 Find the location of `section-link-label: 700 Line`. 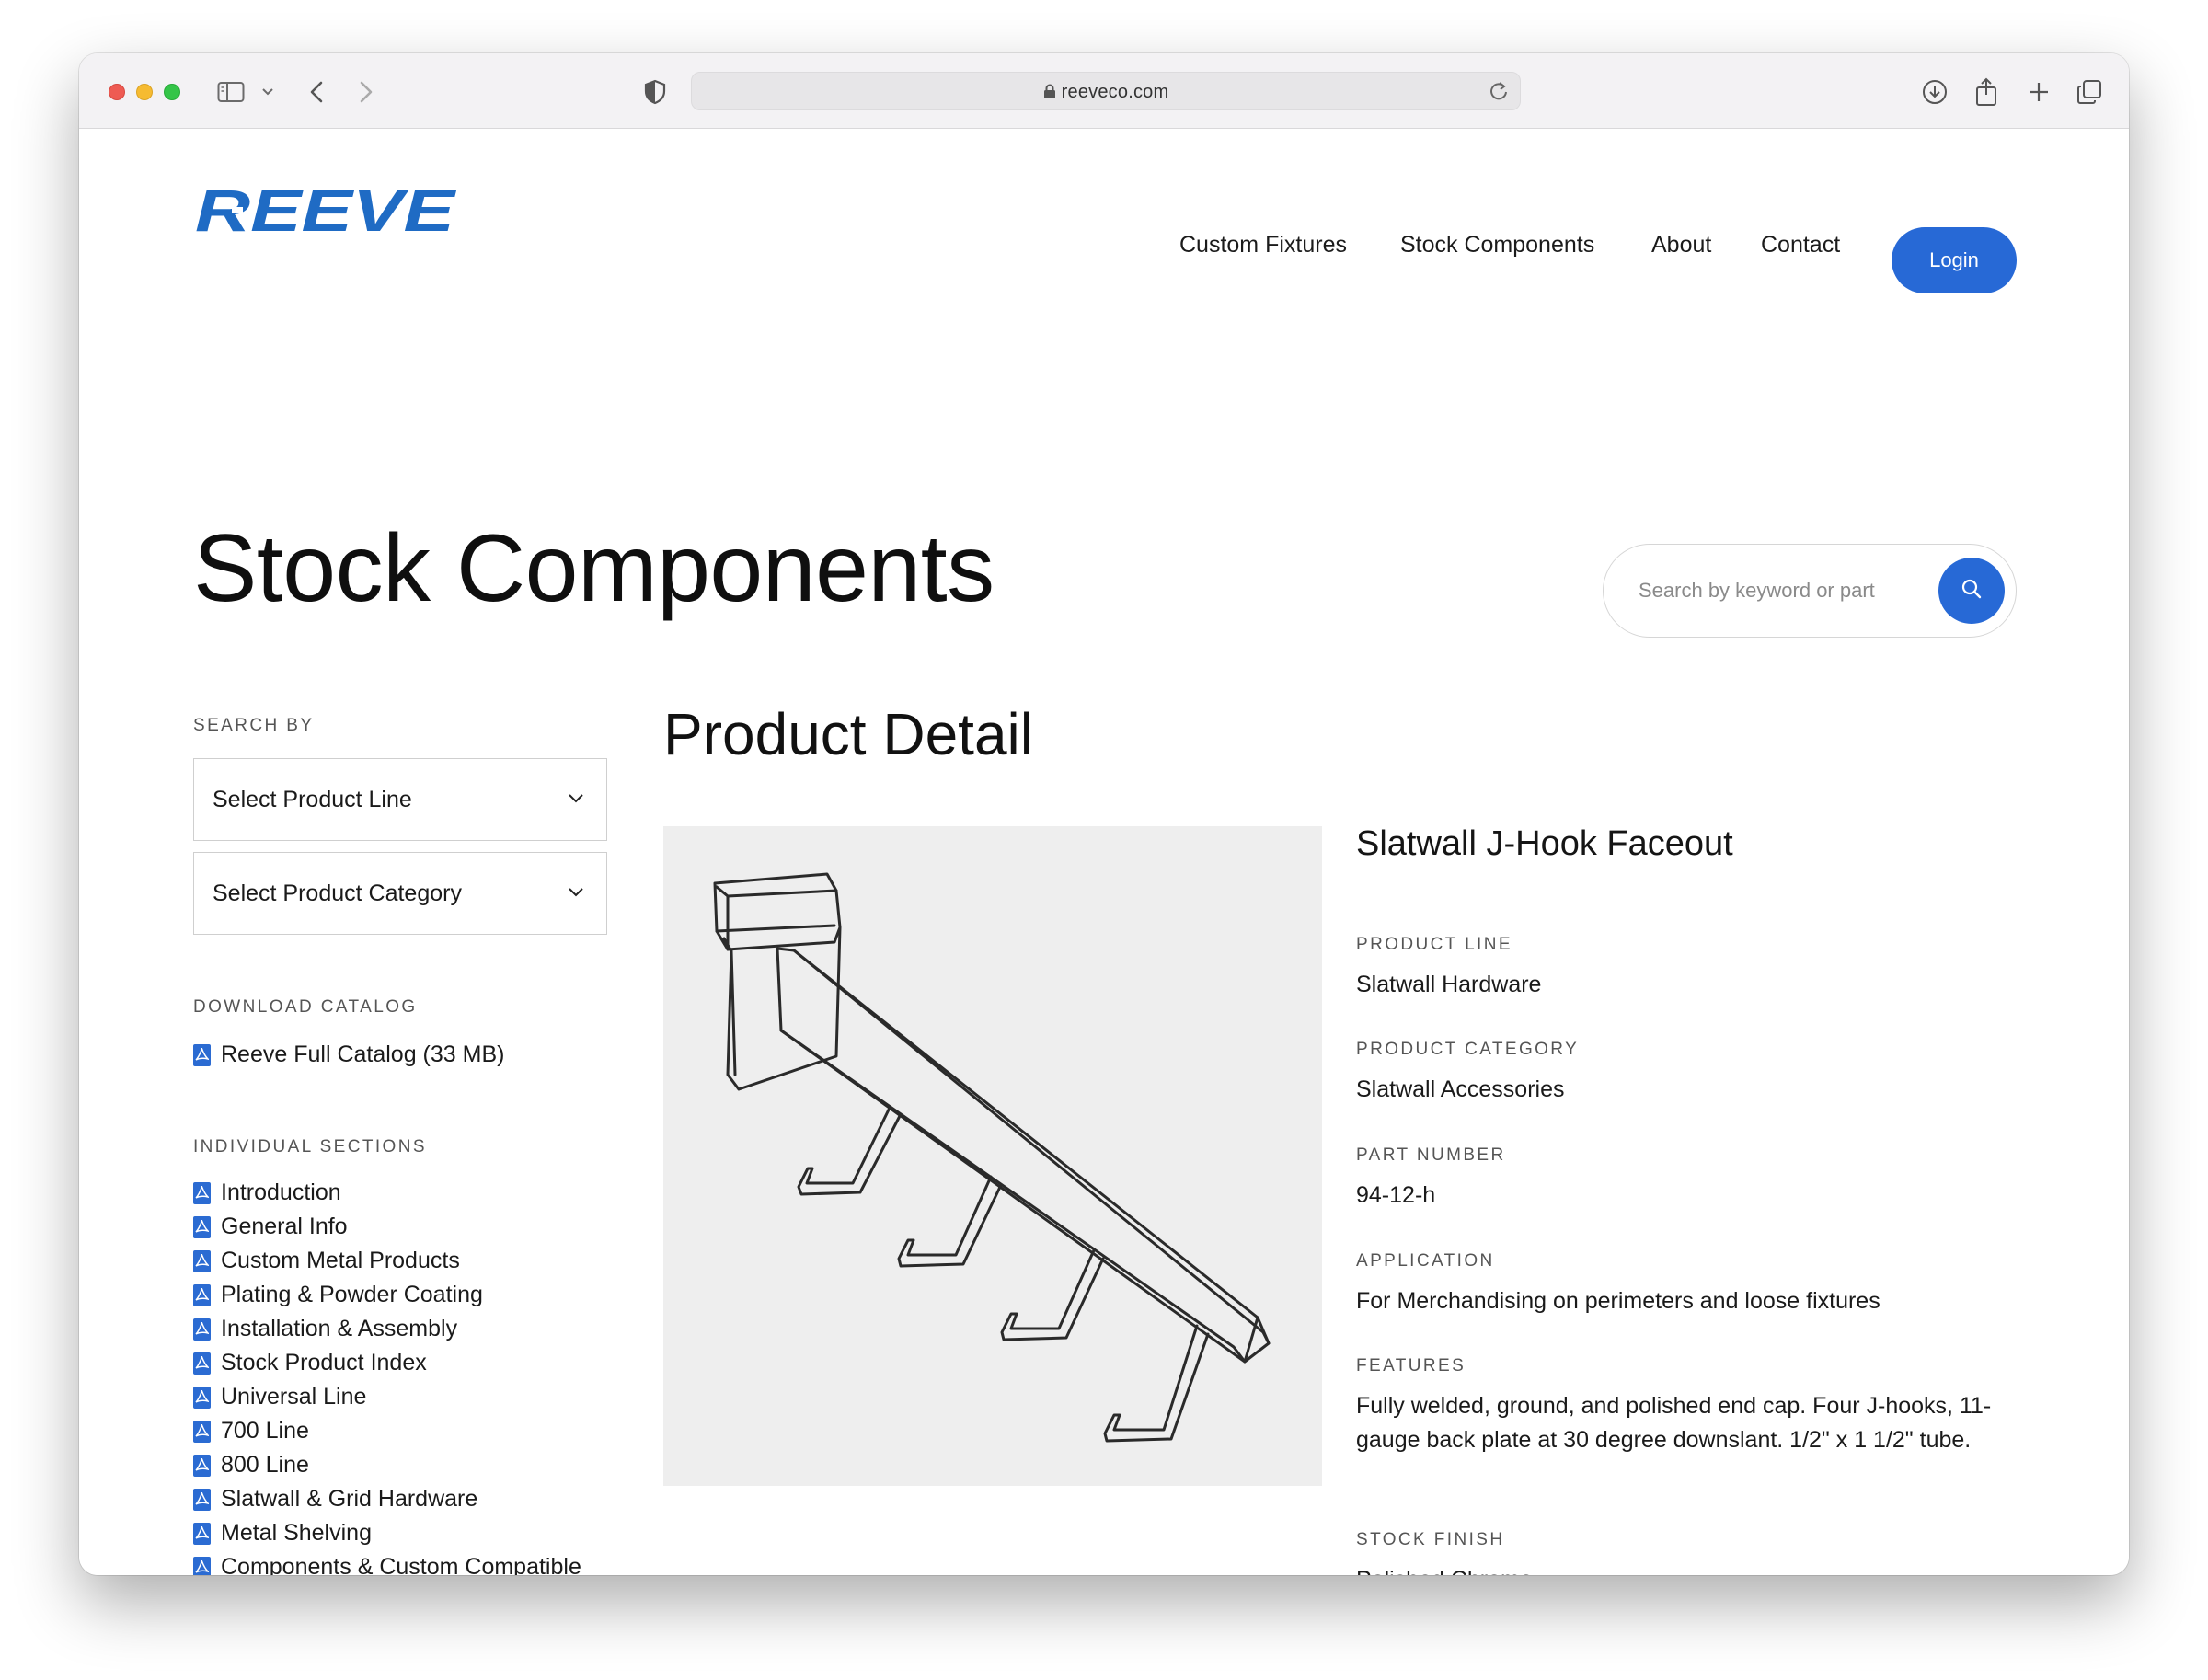

section-link-label: 700 Line is located at coordinates (265, 1431).